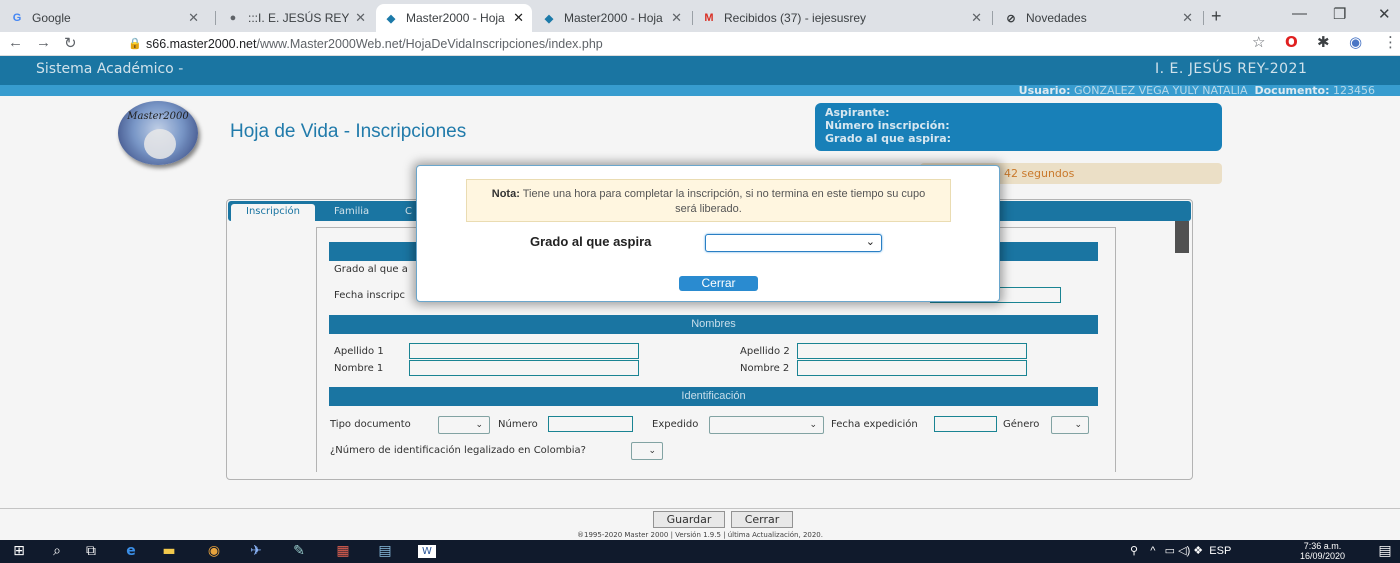 The width and height of the screenshot is (1400, 563). Describe the element at coordinates (795, 18) in the screenshot. I see `tab-title: Recibidos (37) - iejesusrey` at that location.